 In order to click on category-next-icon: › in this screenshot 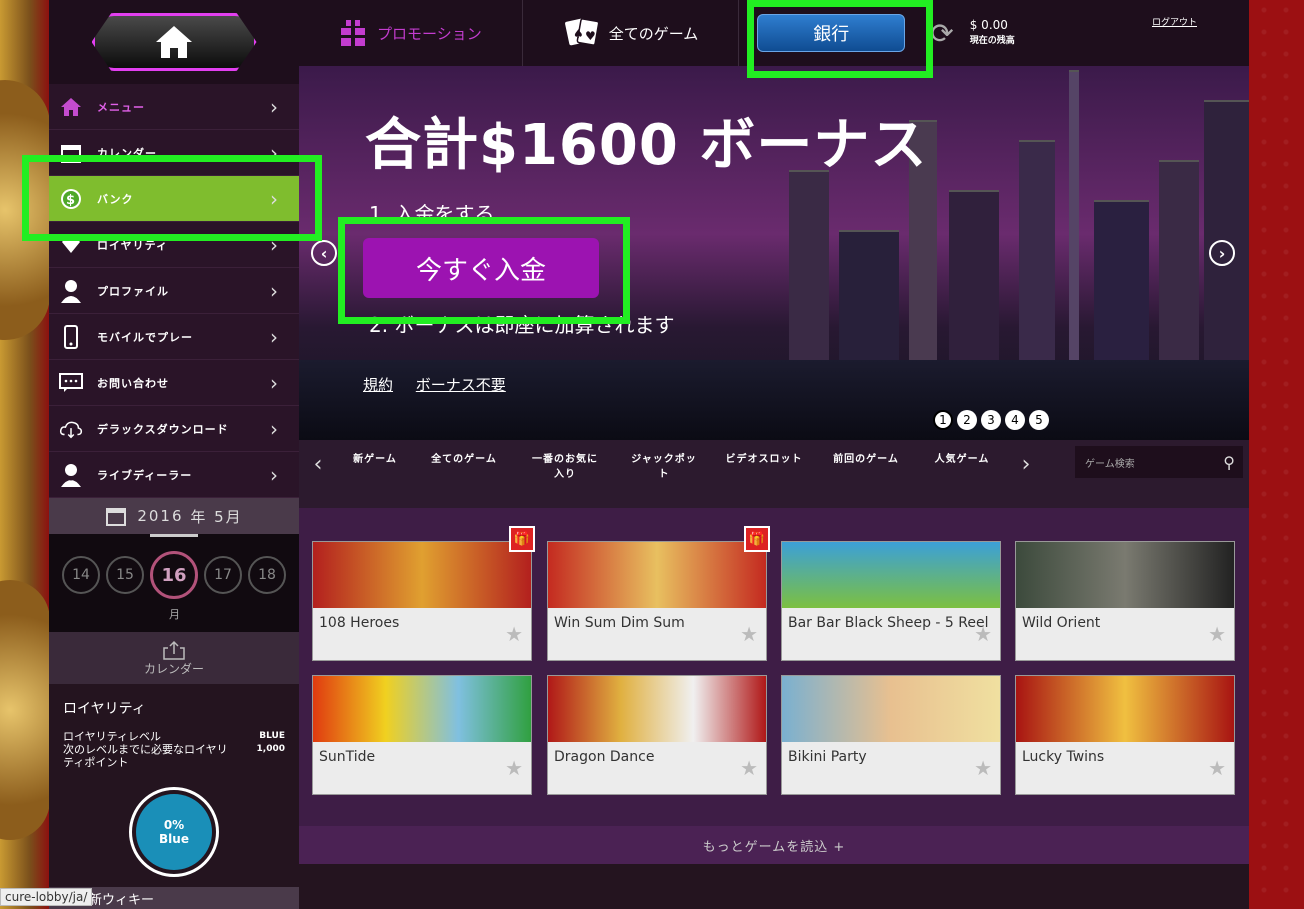, I will do `click(1026, 464)`.